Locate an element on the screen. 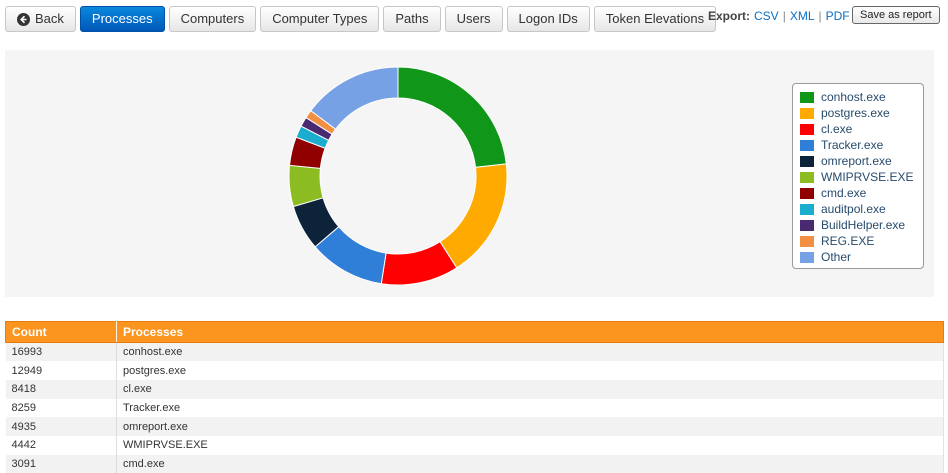 The image size is (948, 473). table-row: 16993conhost.exe is located at coordinates (475, 352).